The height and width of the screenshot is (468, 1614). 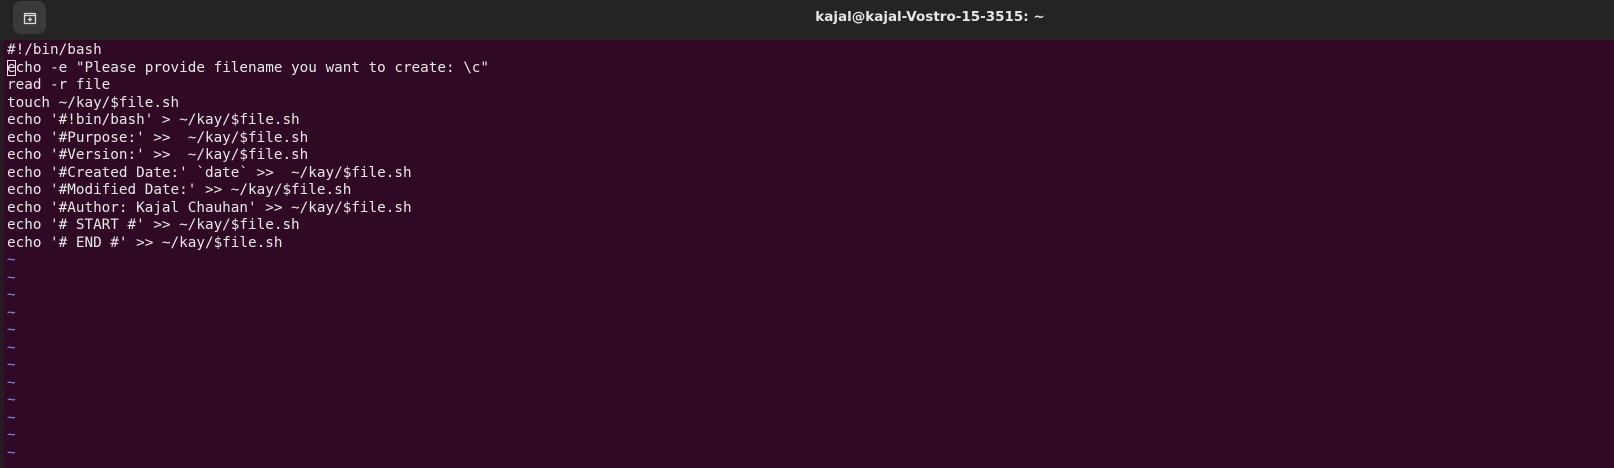 What do you see at coordinates (807, 20) in the screenshot?
I see `titlebar: kajal@kajal-Vostro-15-3515: ~` at bounding box center [807, 20].